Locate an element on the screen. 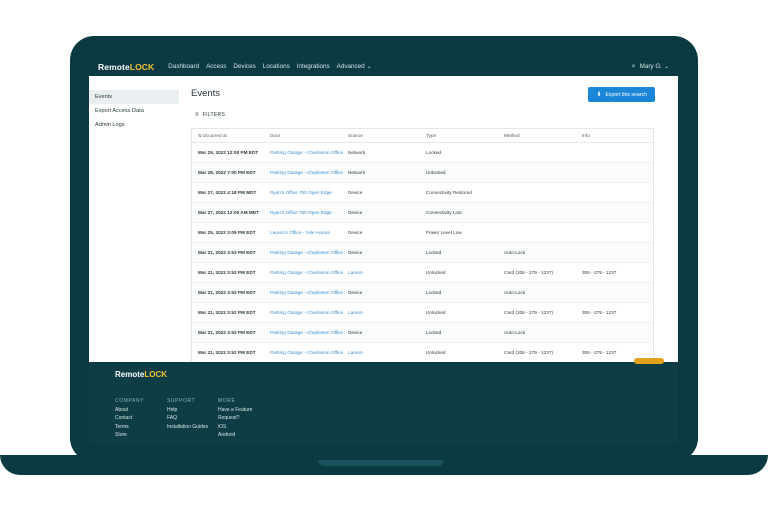 The height and width of the screenshot is (512, 768). nav-link-devices: Devices is located at coordinates (244, 66).